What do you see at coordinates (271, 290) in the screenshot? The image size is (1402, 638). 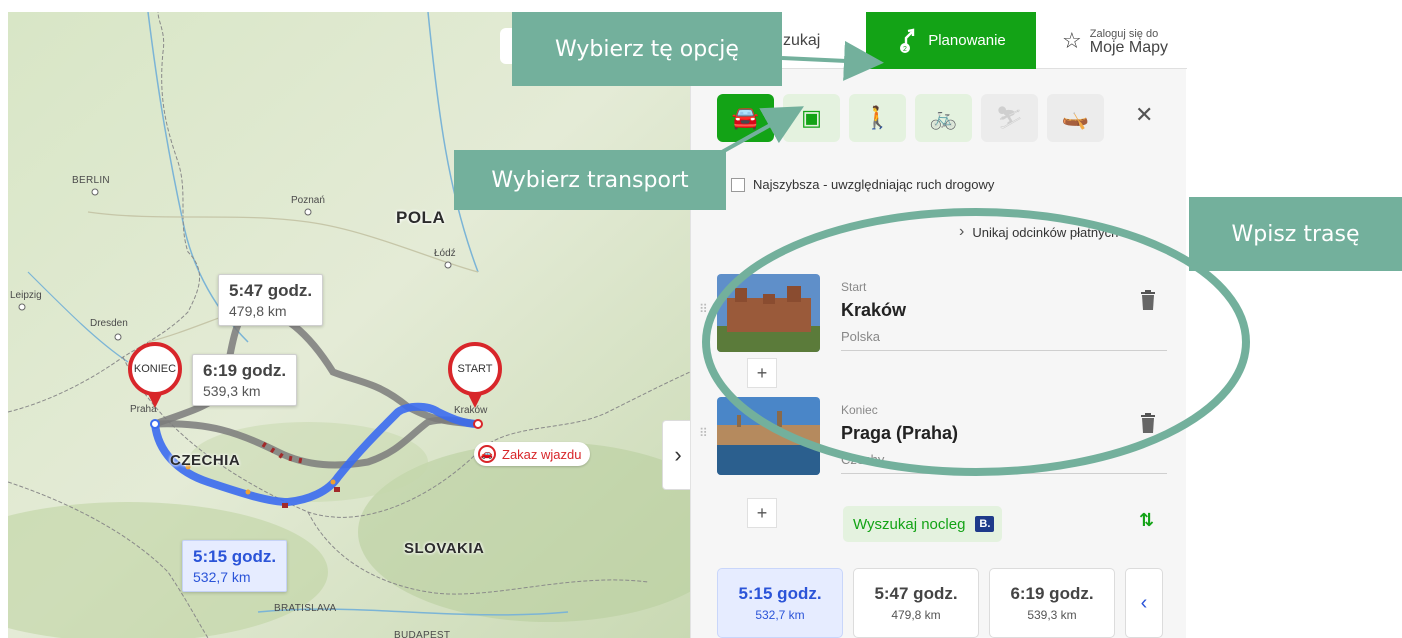 I see `route-time: 5:47 godz.` at bounding box center [271, 290].